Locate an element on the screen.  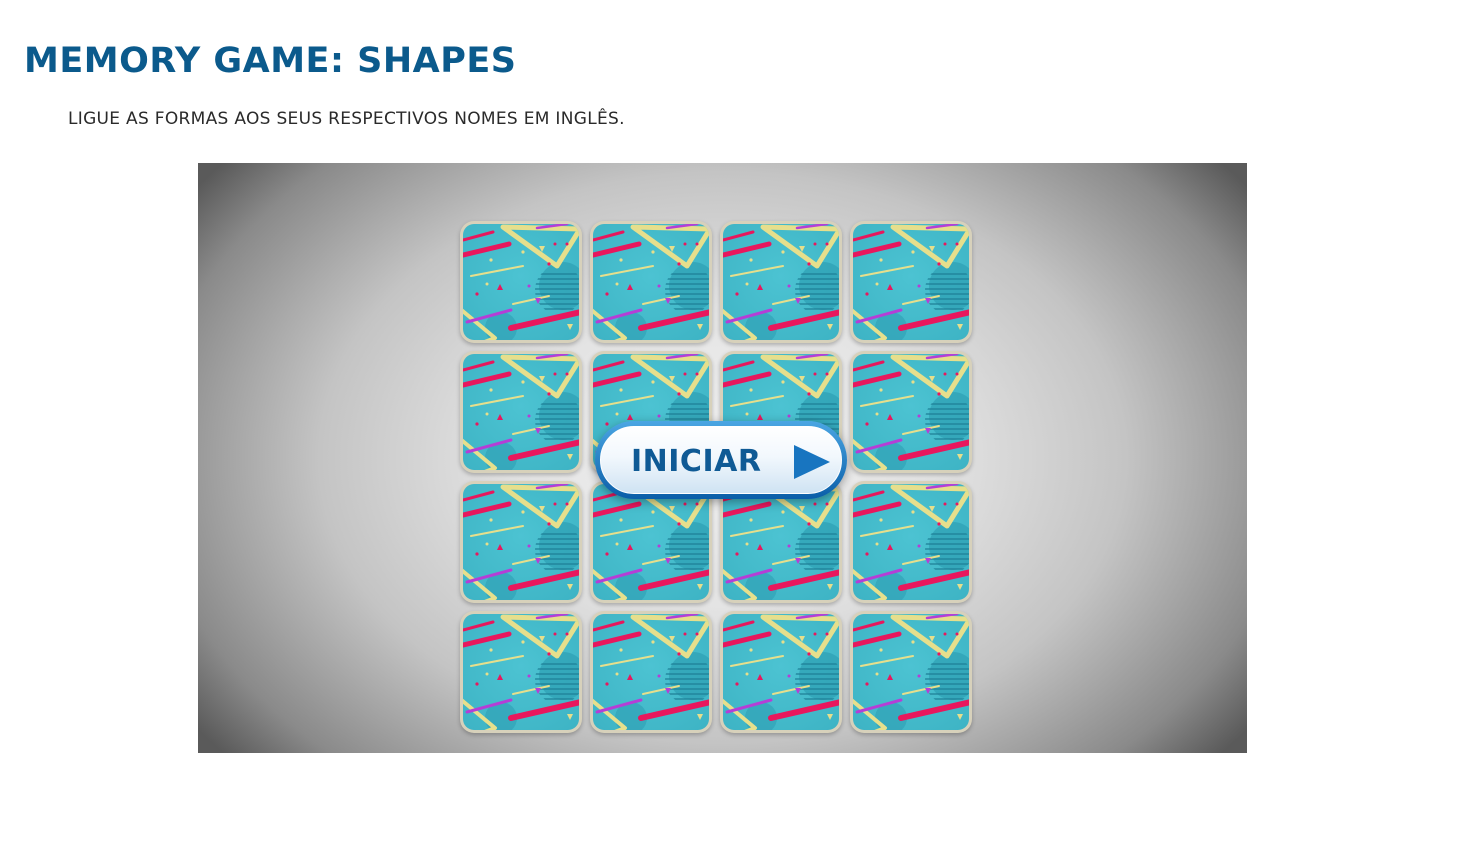
start-button-face: INICIAR is located at coordinates (721, 460).